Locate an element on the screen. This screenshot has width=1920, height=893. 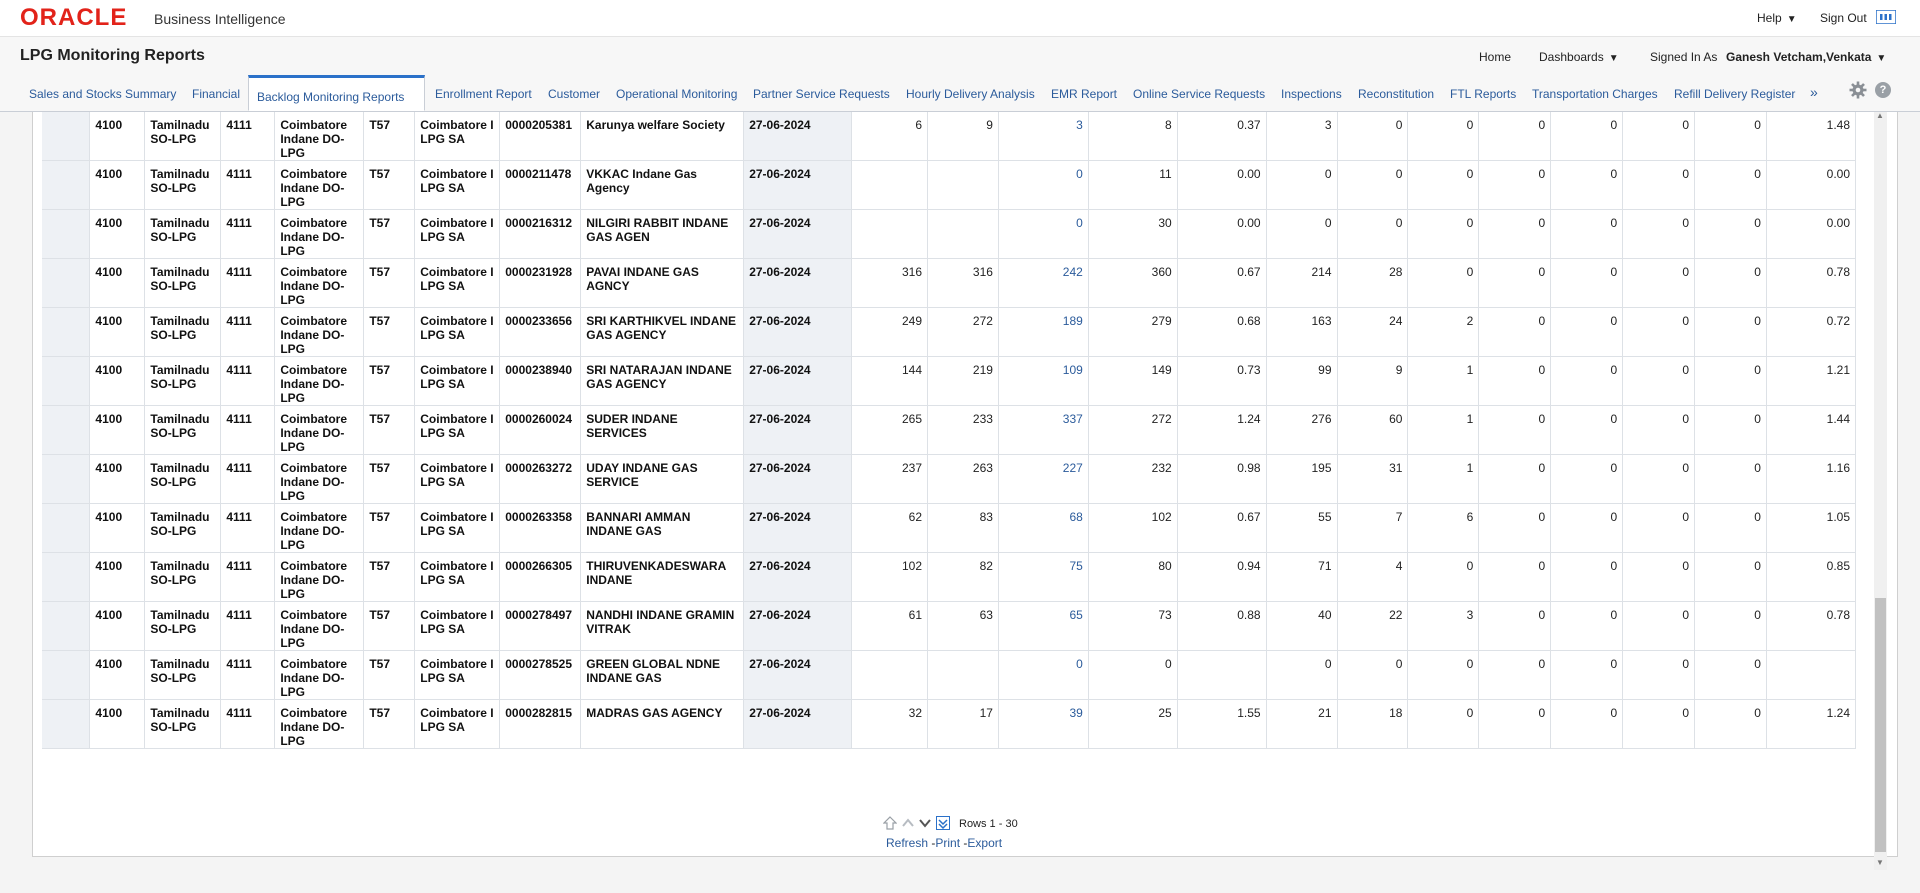
table-cell: 17 is located at coordinates (963, 724).